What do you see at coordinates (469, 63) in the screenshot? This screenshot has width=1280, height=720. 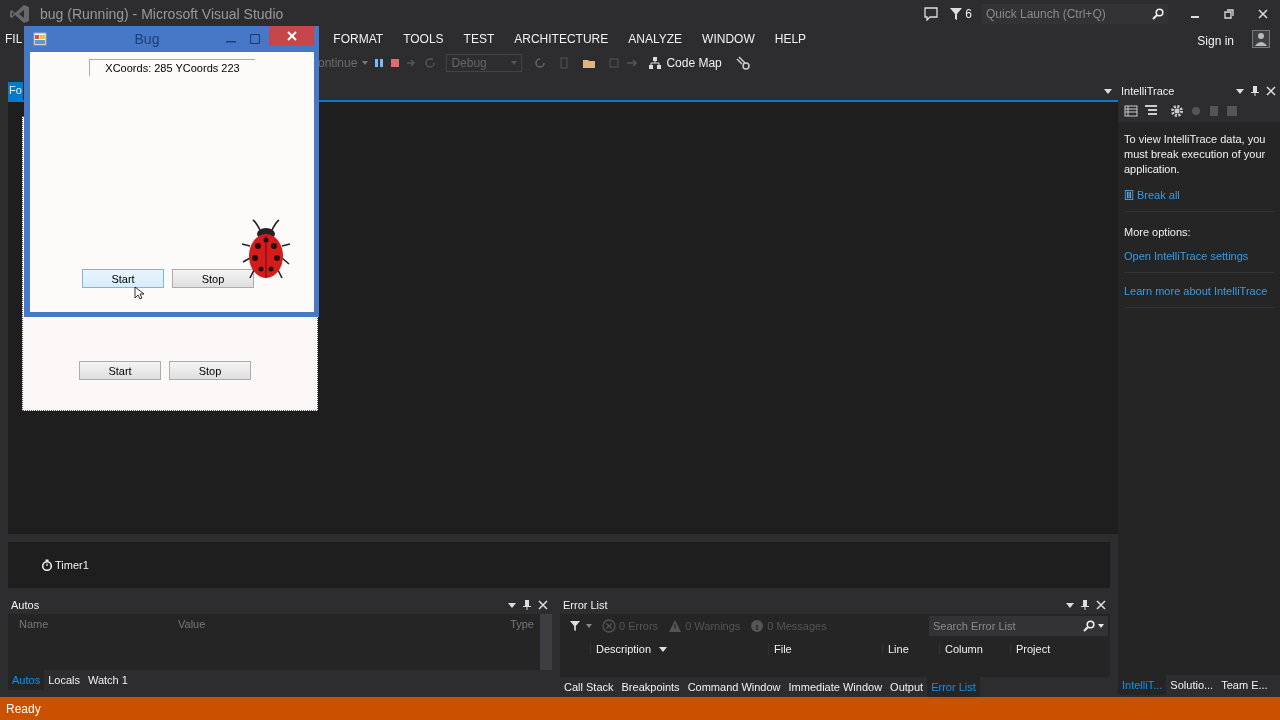 I see `configuration-value: Debug` at bounding box center [469, 63].